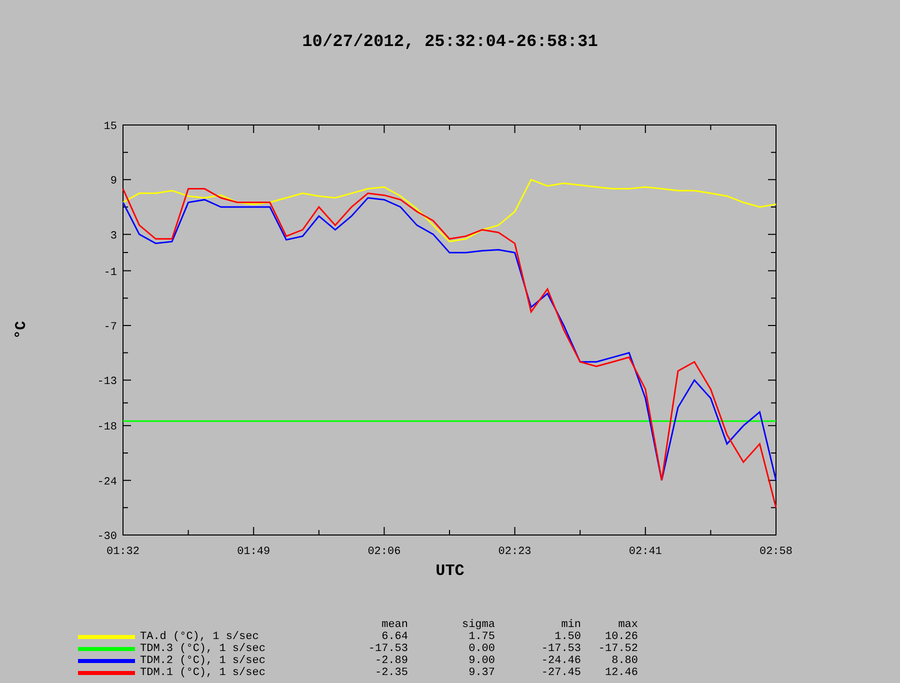 This screenshot has width=900, height=683. What do you see at coordinates (570, 625) in the screenshot?
I see `column-header: min` at bounding box center [570, 625].